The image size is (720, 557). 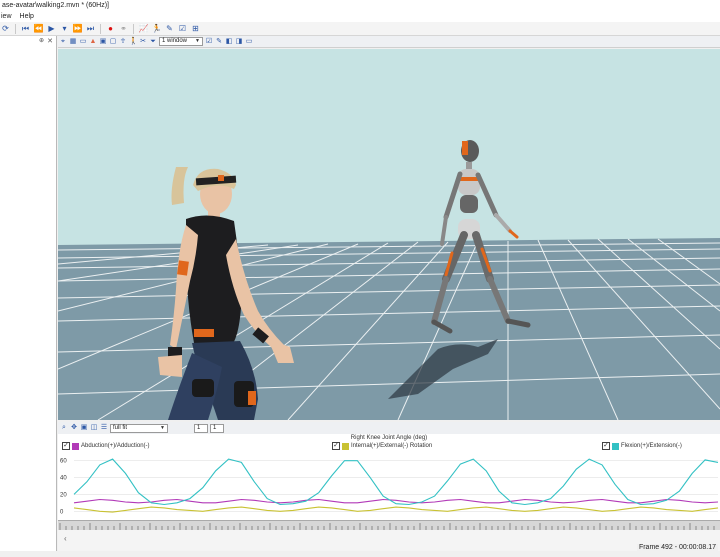 What do you see at coordinates (651, 446) in the screenshot?
I see `legend-label-flexion: Flexion(+)/Extension(-)` at bounding box center [651, 446].